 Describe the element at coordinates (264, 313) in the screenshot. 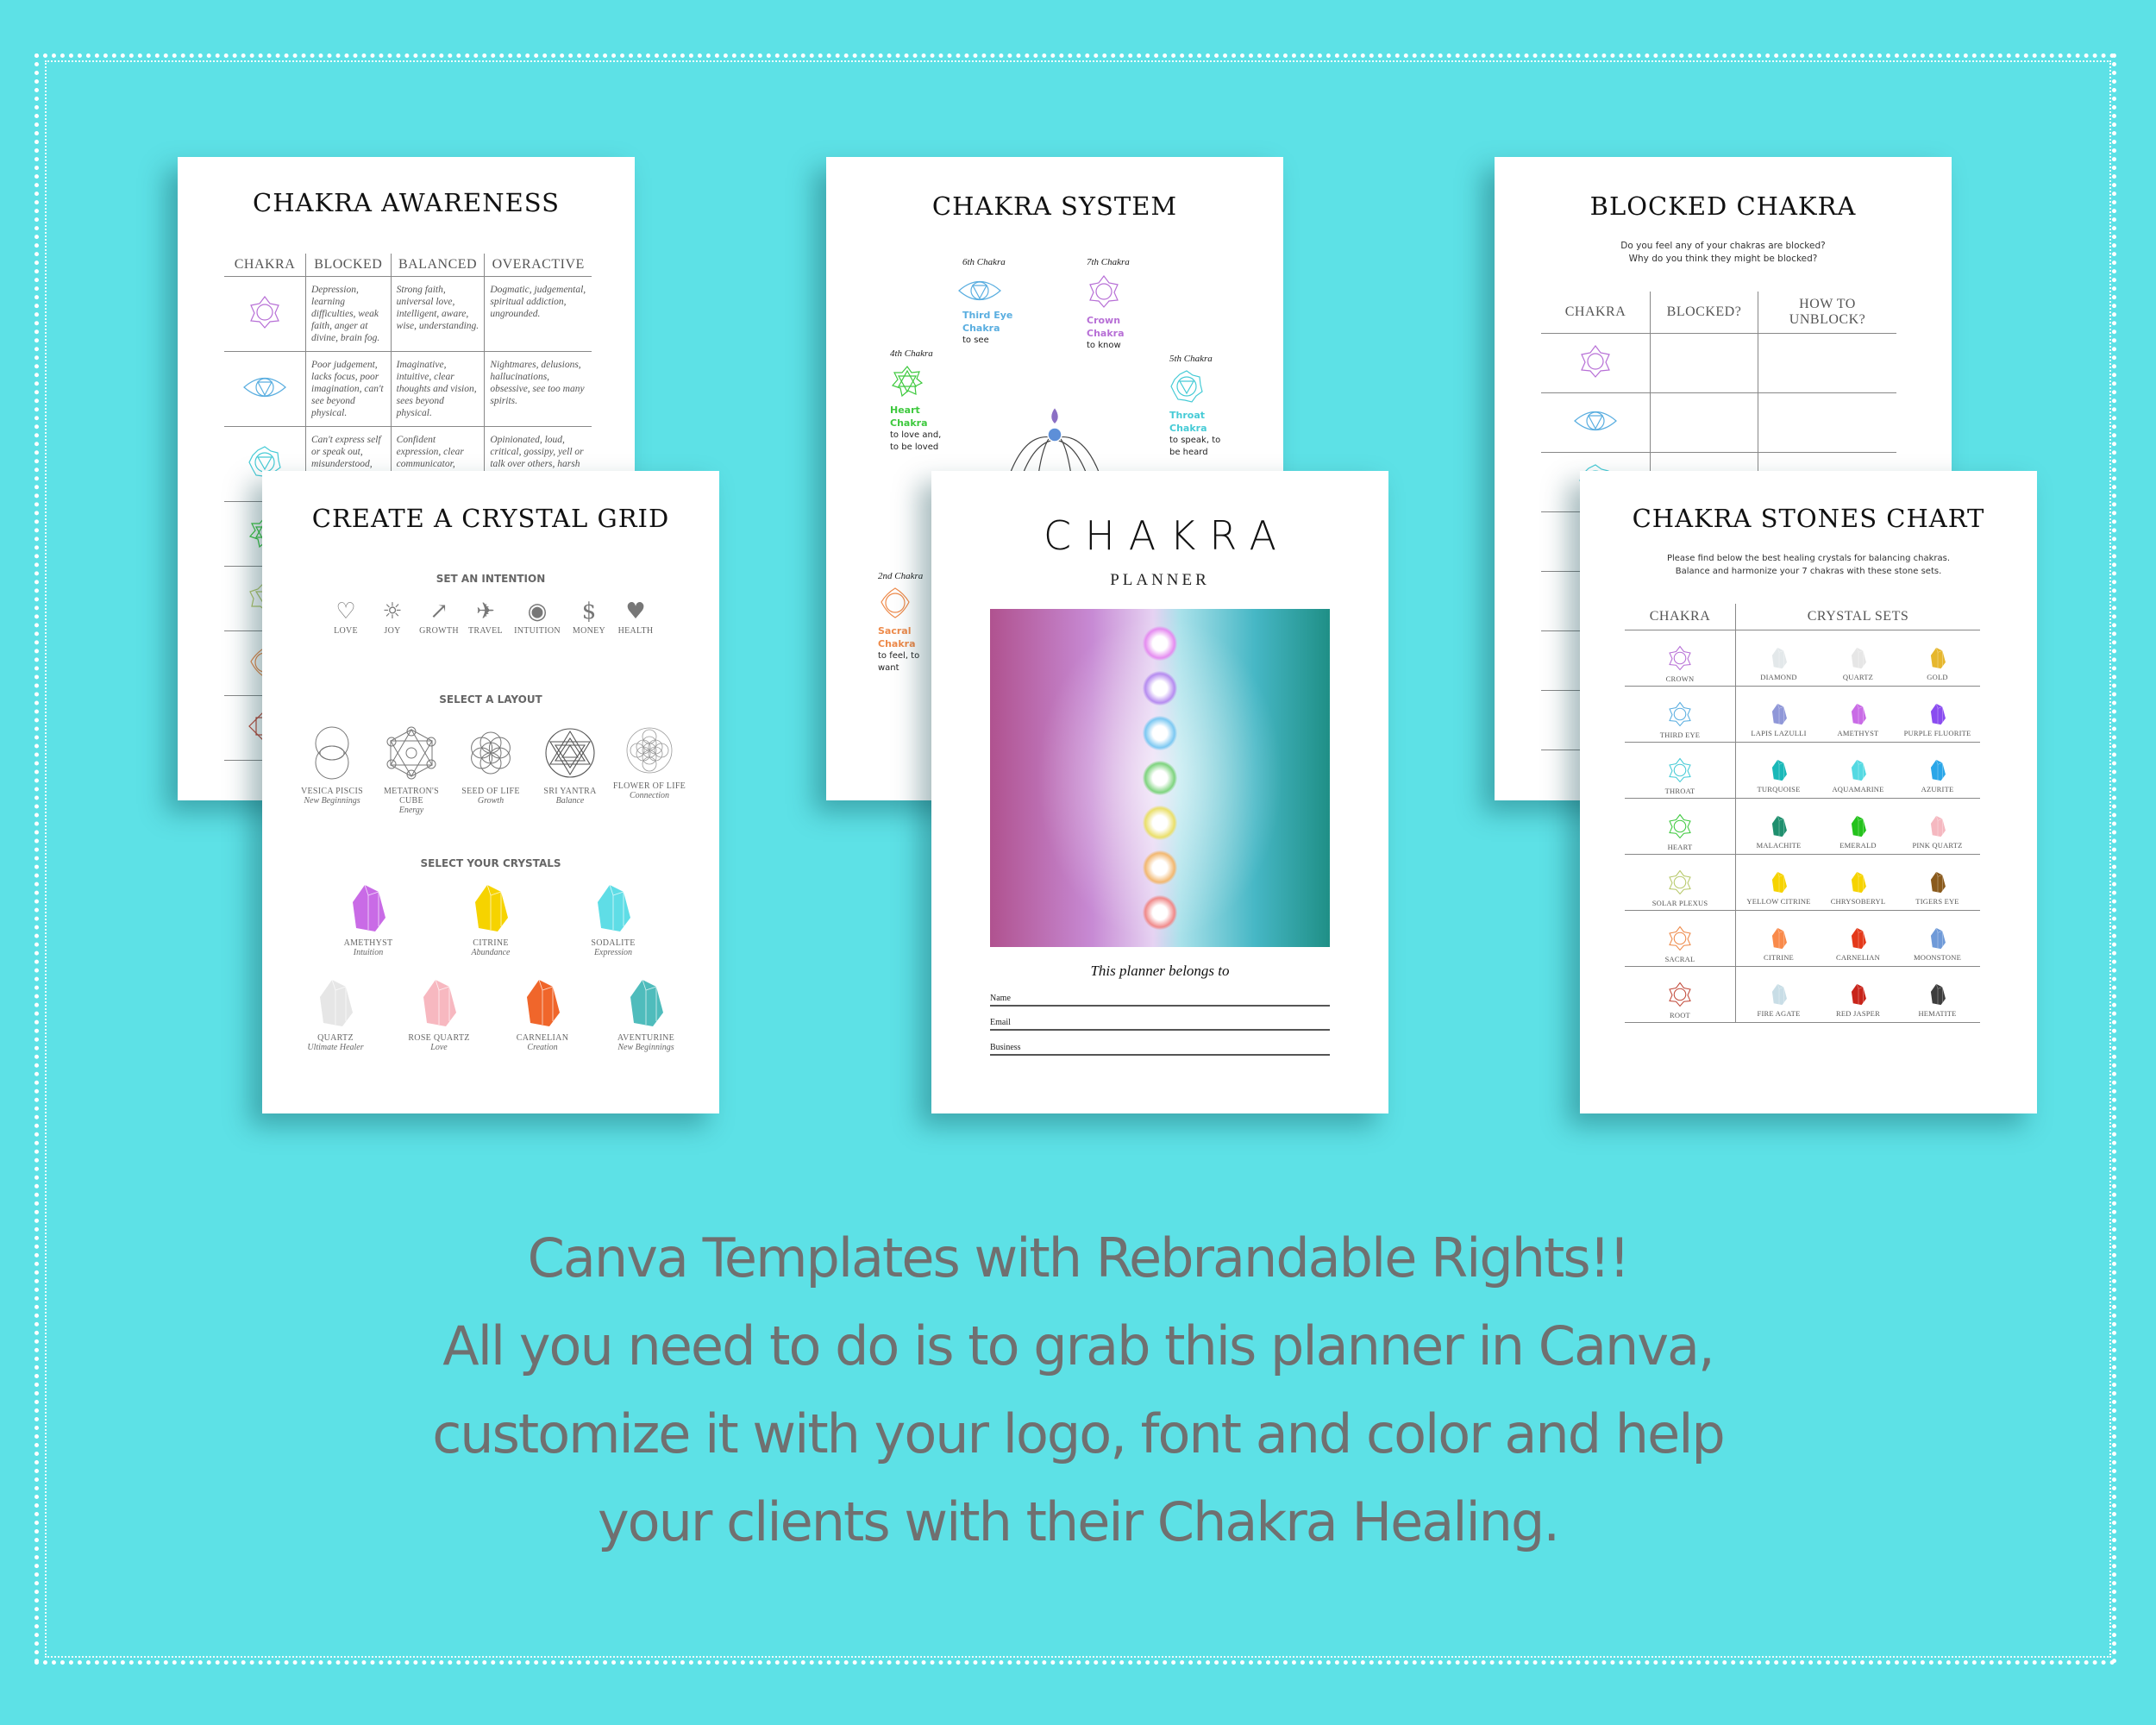

I see `crown-chakra-icon` at that location.